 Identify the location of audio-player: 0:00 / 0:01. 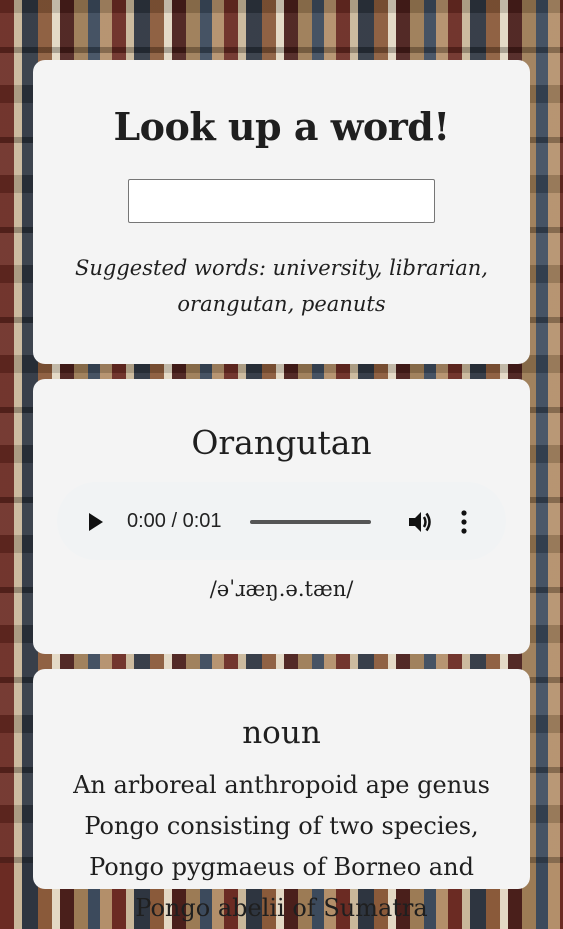
(281, 521).